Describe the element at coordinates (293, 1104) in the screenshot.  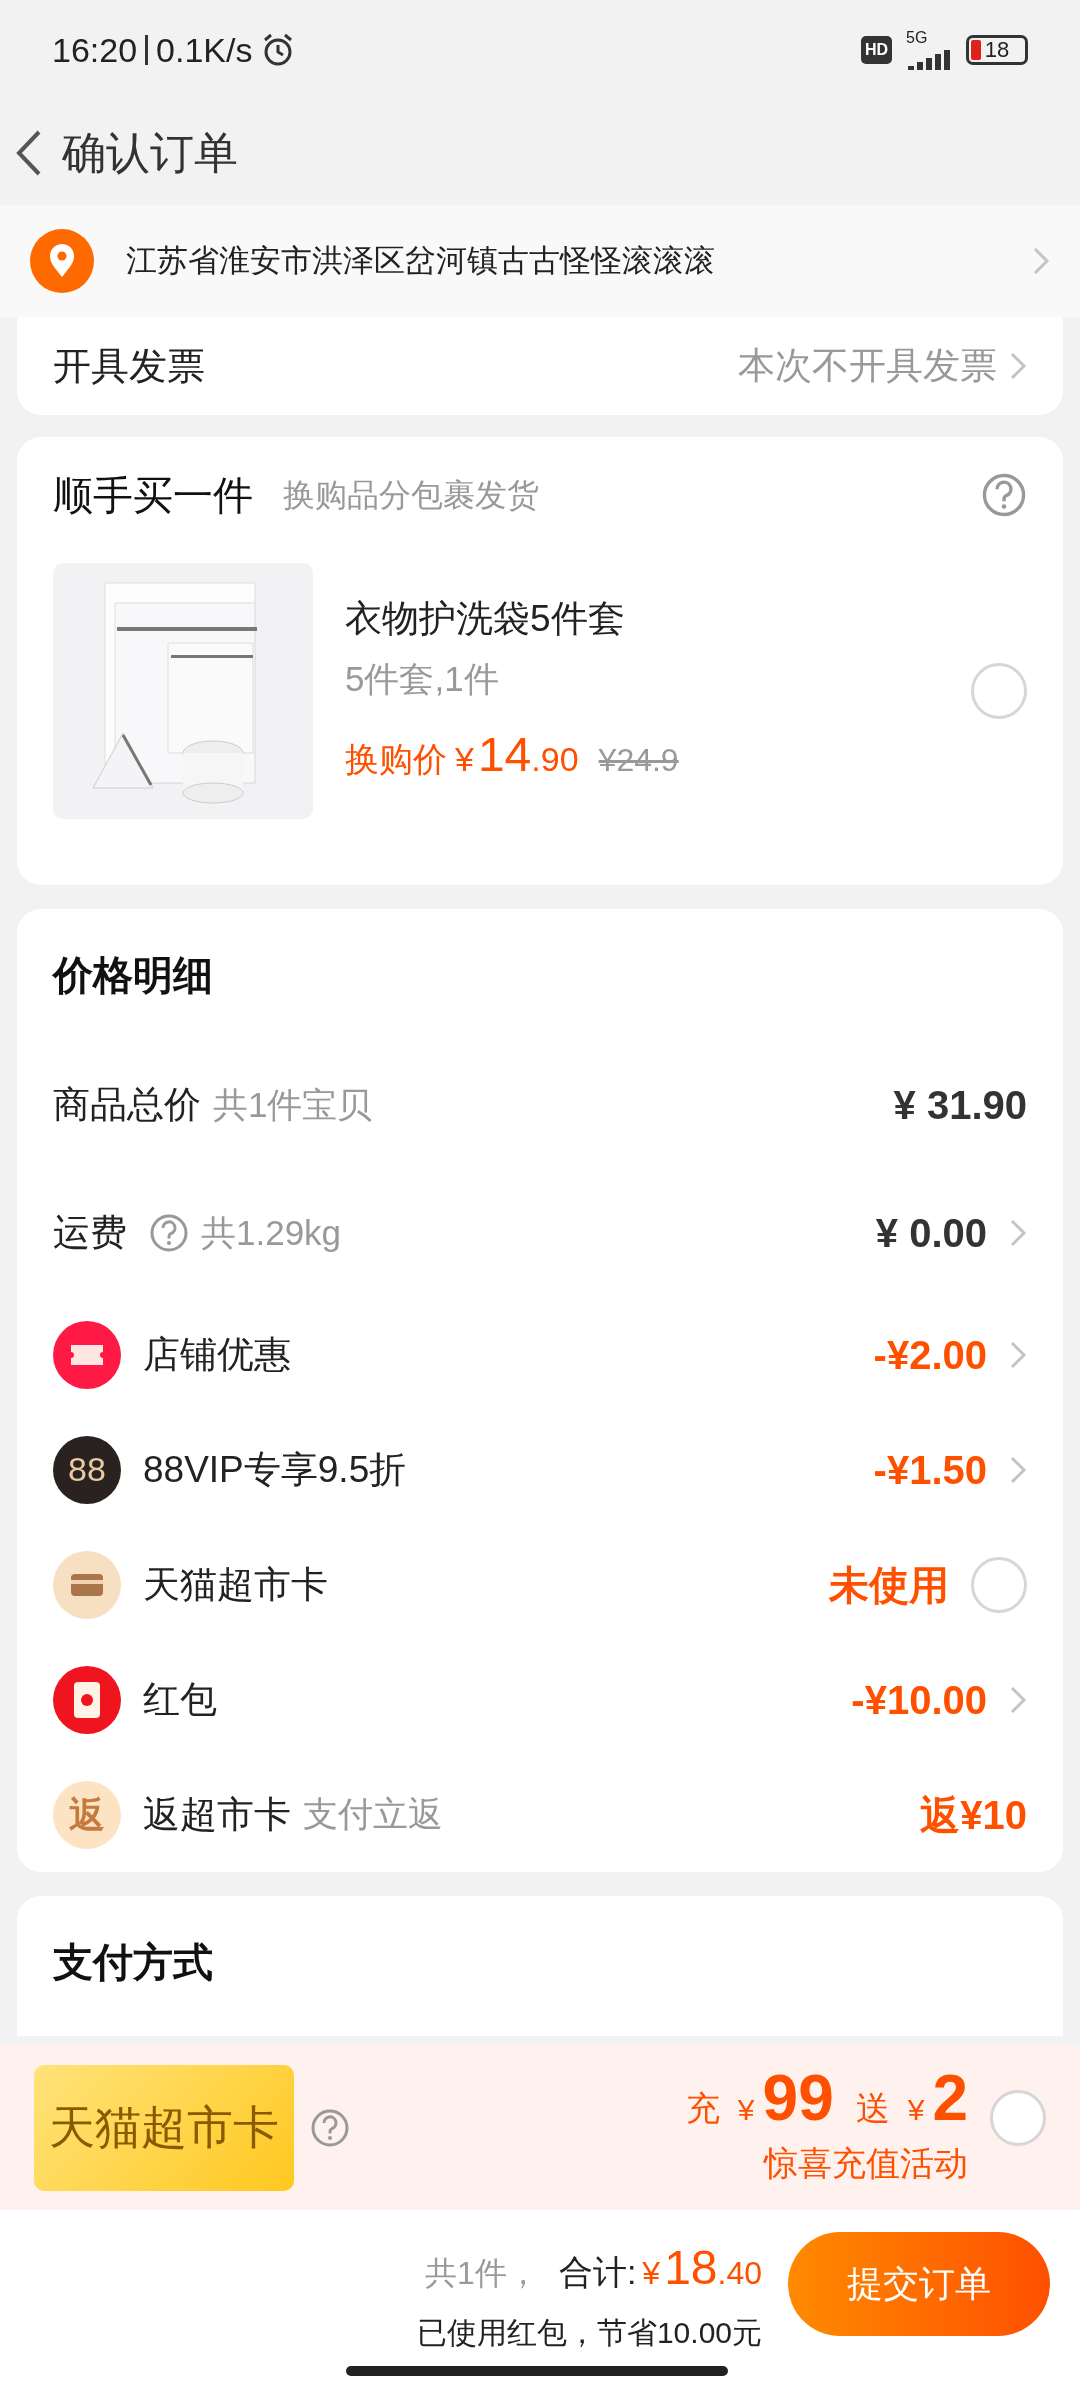
I see `price-row-note: 共1件宝贝` at that location.